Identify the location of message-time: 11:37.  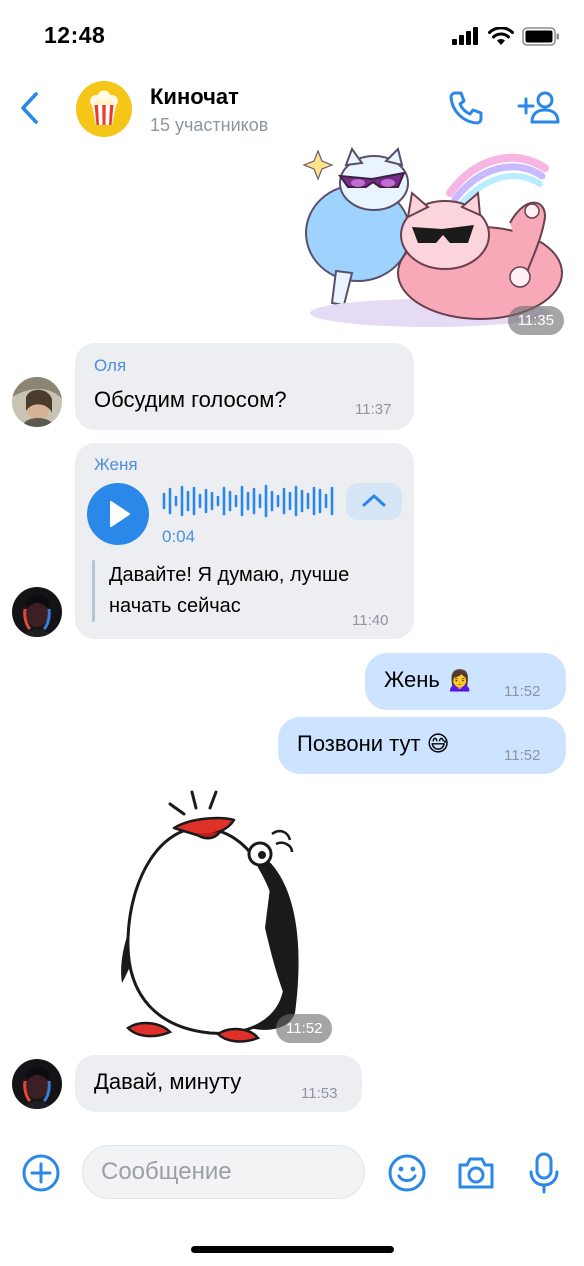
(373, 409).